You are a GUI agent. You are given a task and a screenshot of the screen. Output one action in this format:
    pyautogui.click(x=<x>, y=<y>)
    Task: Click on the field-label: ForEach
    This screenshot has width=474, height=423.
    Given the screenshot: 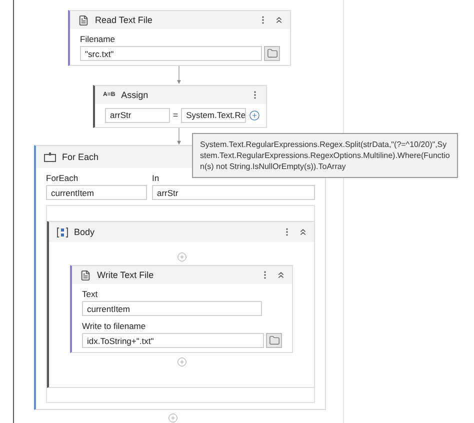 What is the action you would take?
    pyautogui.click(x=63, y=178)
    